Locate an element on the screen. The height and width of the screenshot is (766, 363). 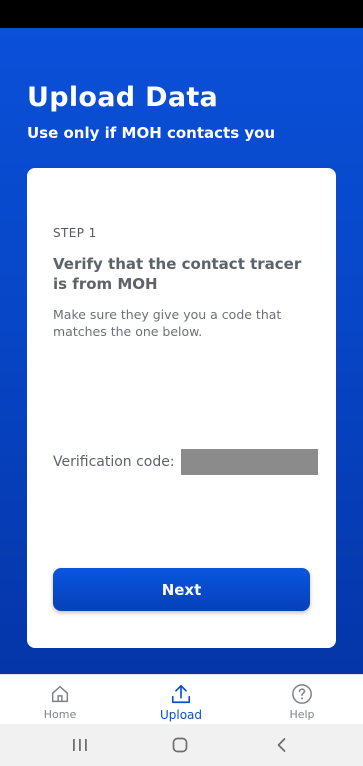
help-icon is located at coordinates (302, 694).